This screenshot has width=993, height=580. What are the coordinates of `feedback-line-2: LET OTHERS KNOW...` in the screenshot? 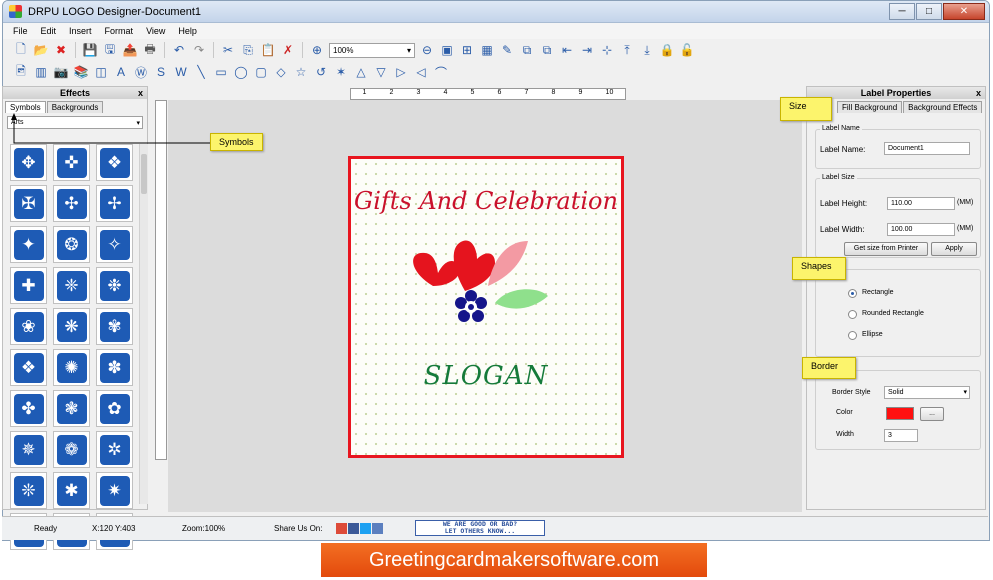 It's located at (480, 531).